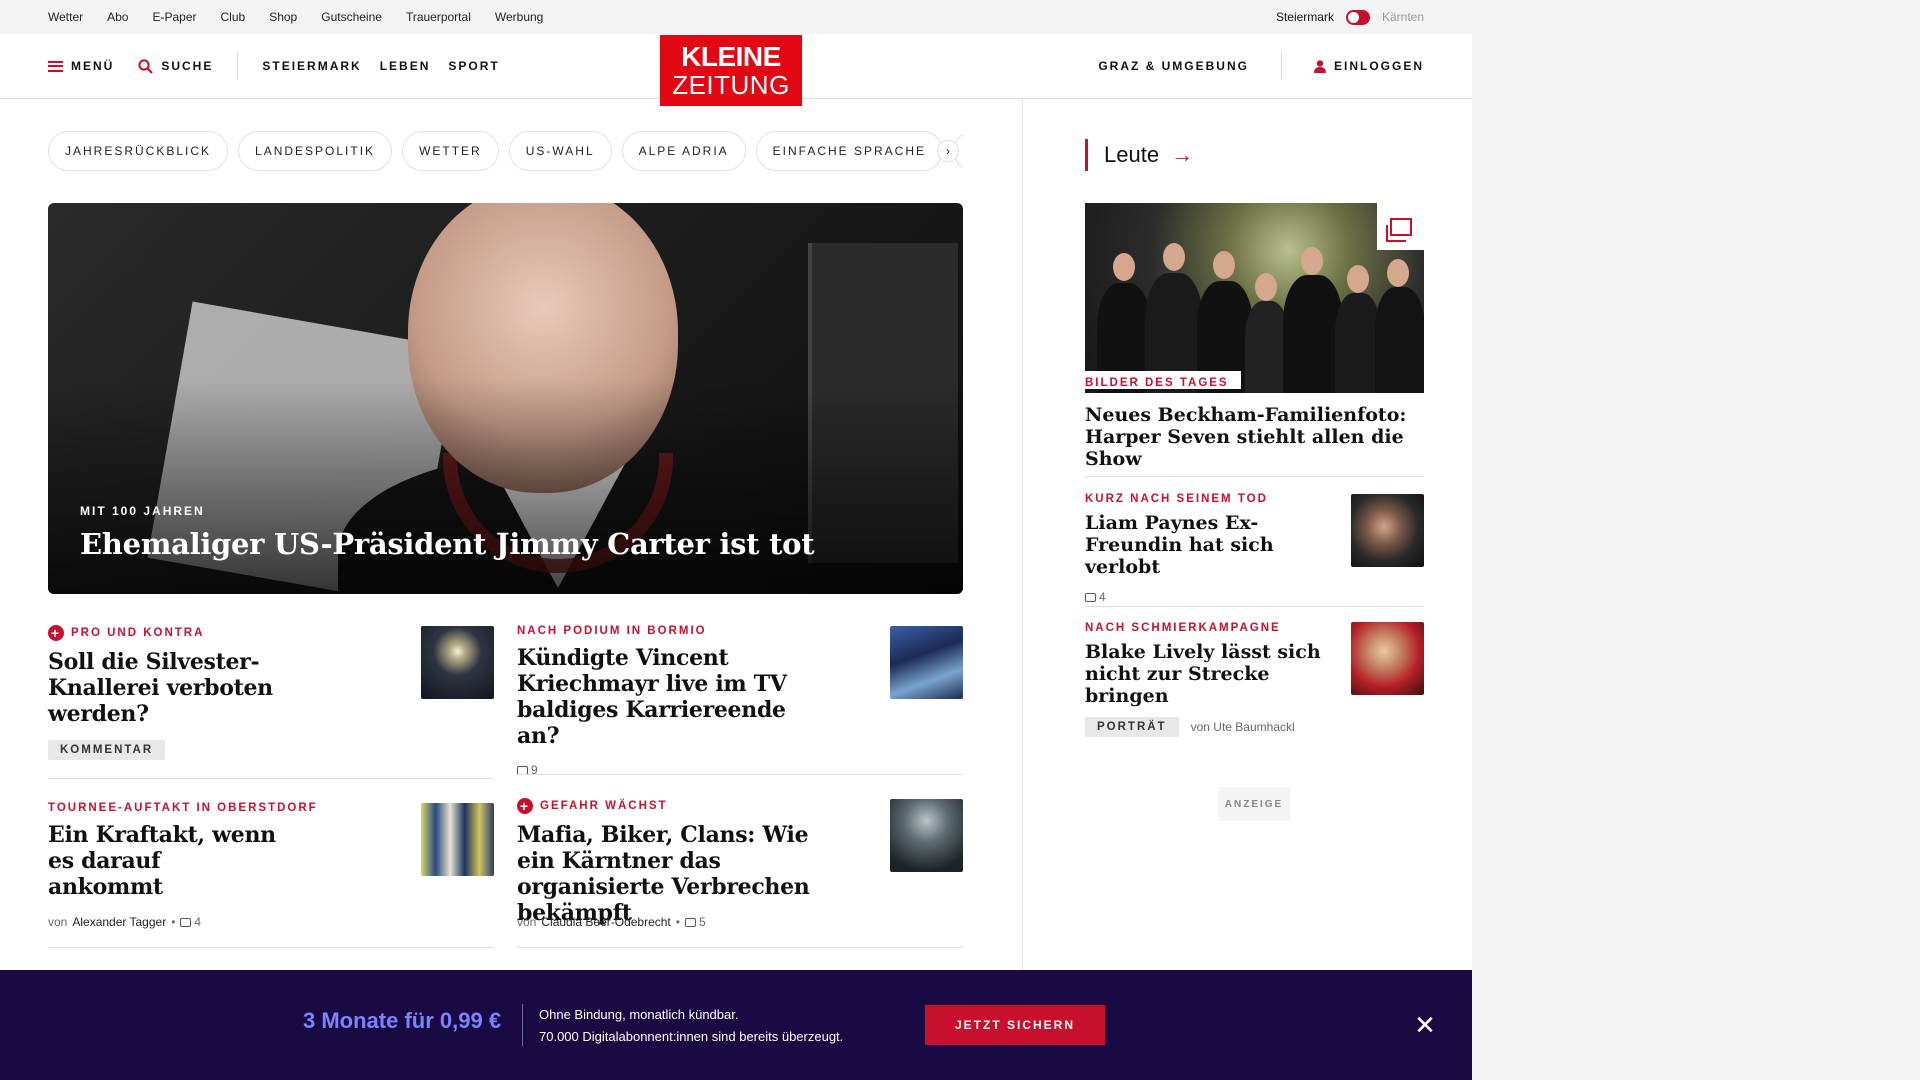 The height and width of the screenshot is (1080, 1920). Describe the element at coordinates (1357, 17) in the screenshot. I see `region-toggle` at that location.